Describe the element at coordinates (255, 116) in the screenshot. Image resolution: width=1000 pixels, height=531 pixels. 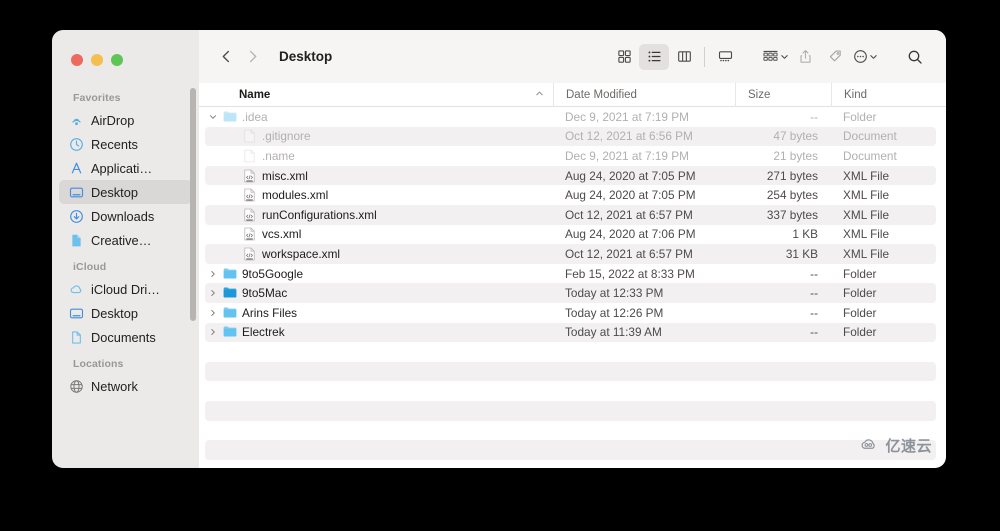
I see `file-name-label: .idea` at that location.